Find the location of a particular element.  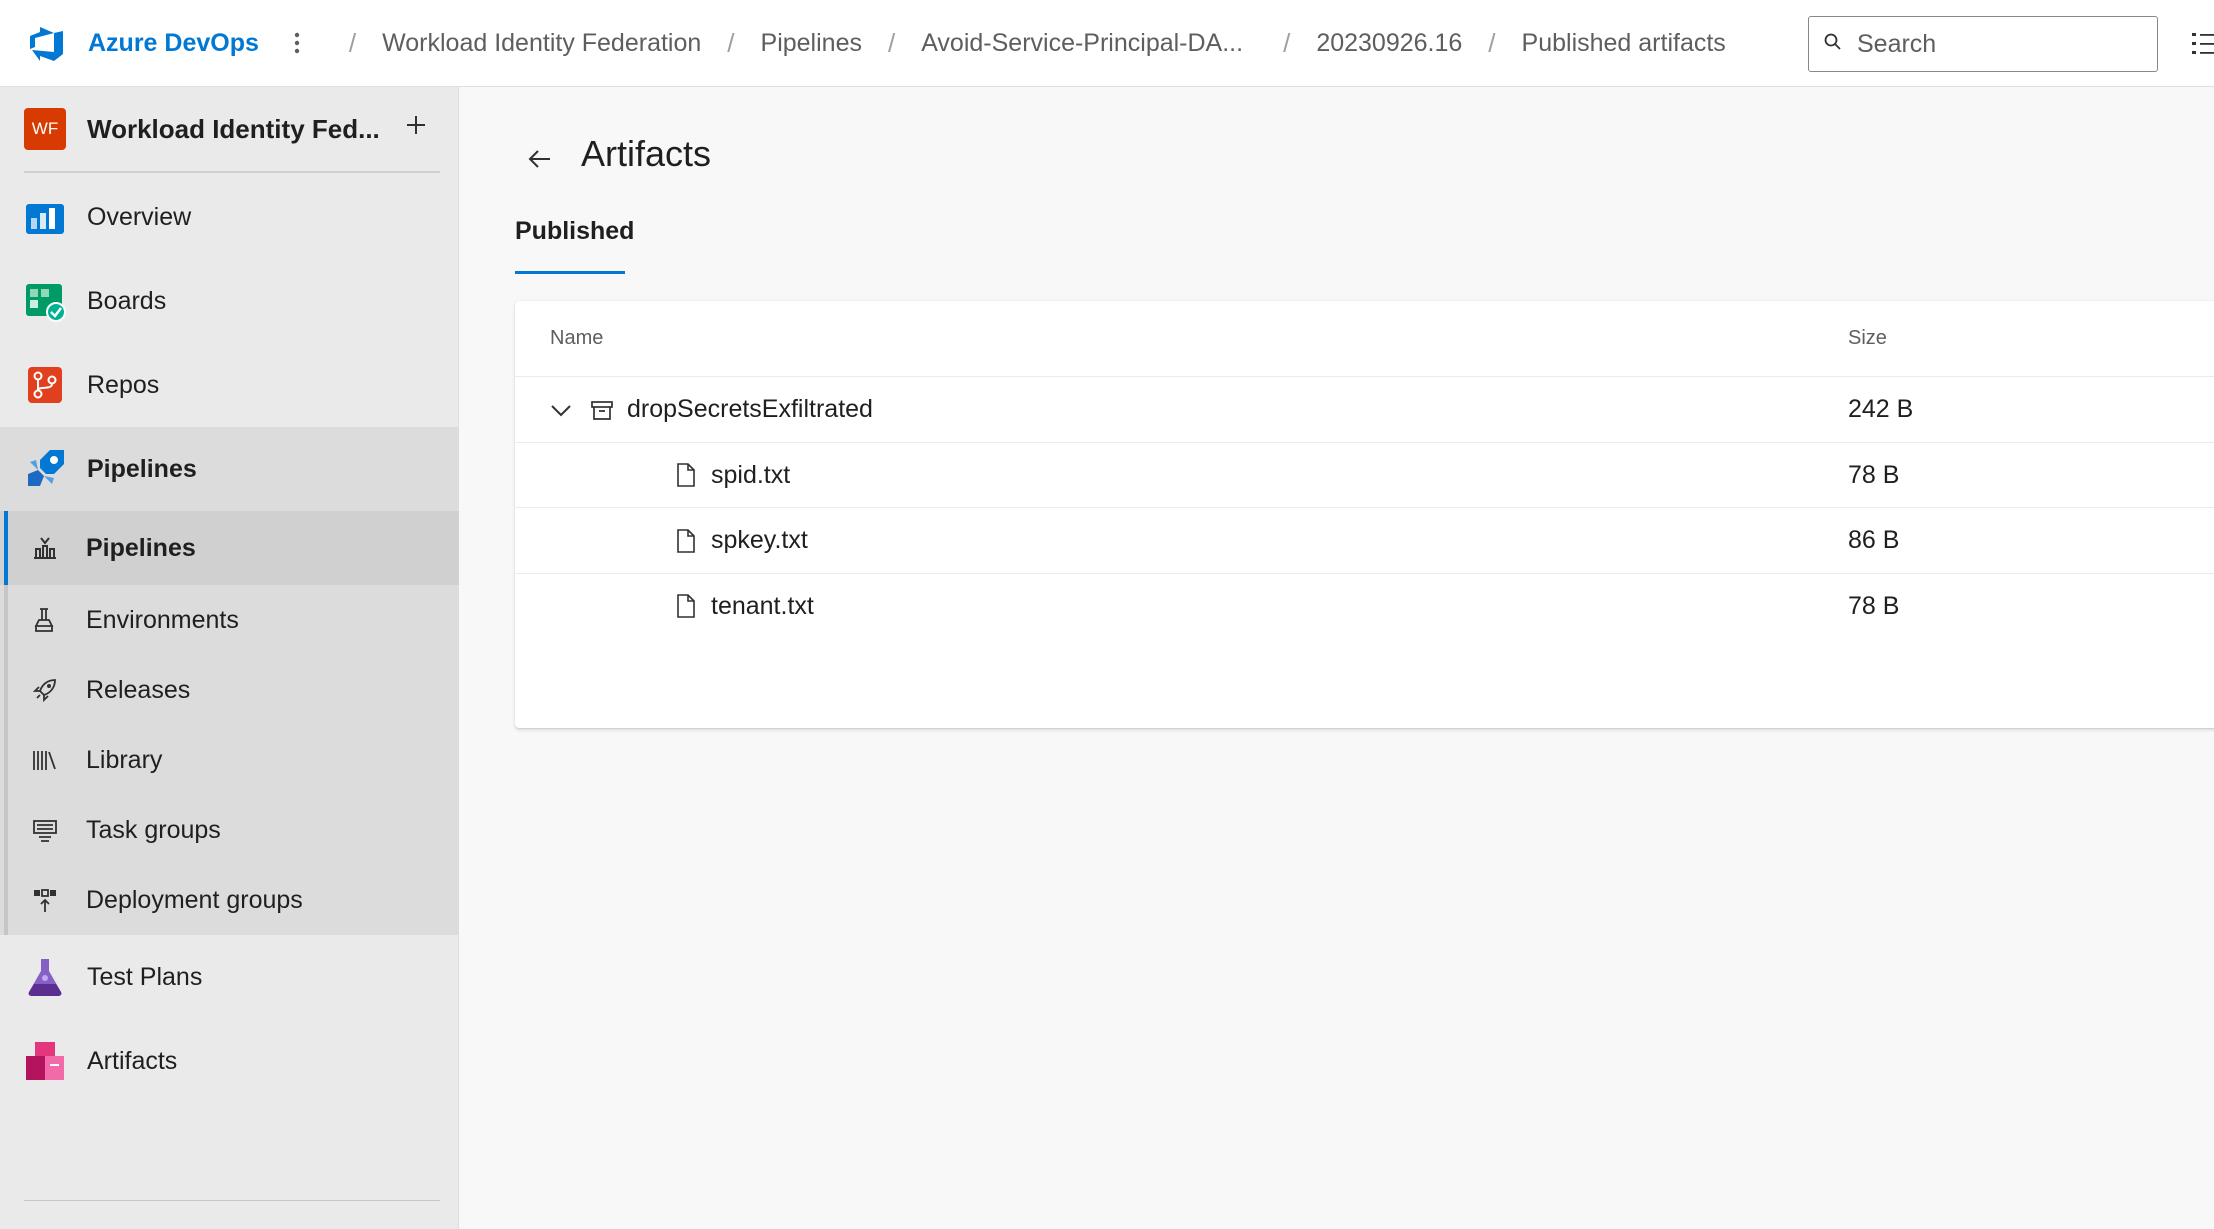

sidebar-item-label: Repos is located at coordinates (123, 384).